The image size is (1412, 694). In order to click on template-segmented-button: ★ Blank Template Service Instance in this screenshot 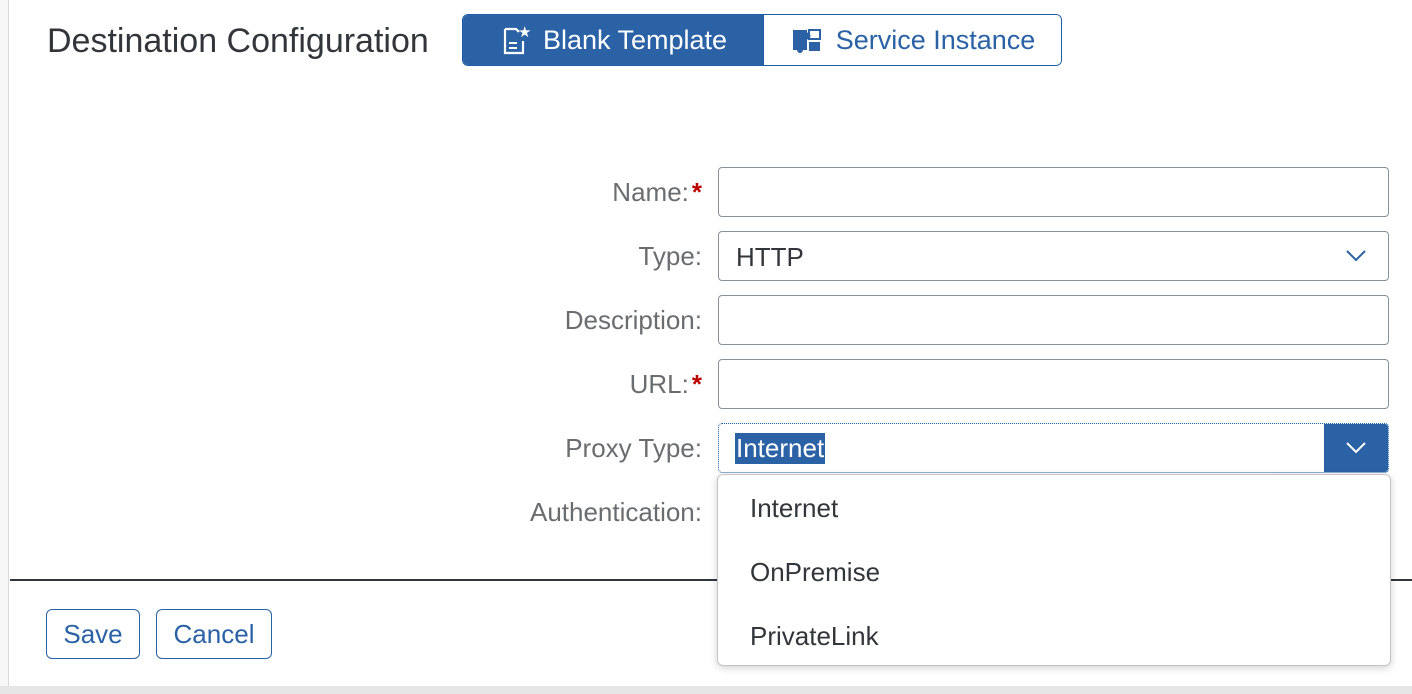, I will do `click(762, 40)`.